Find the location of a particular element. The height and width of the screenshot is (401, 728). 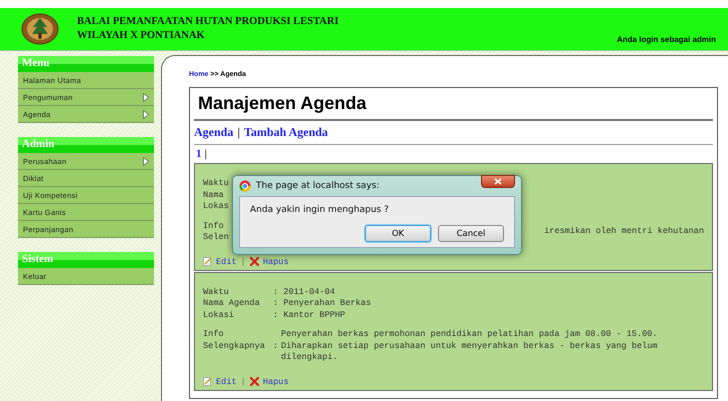

page-link: 1 is located at coordinates (199, 154).